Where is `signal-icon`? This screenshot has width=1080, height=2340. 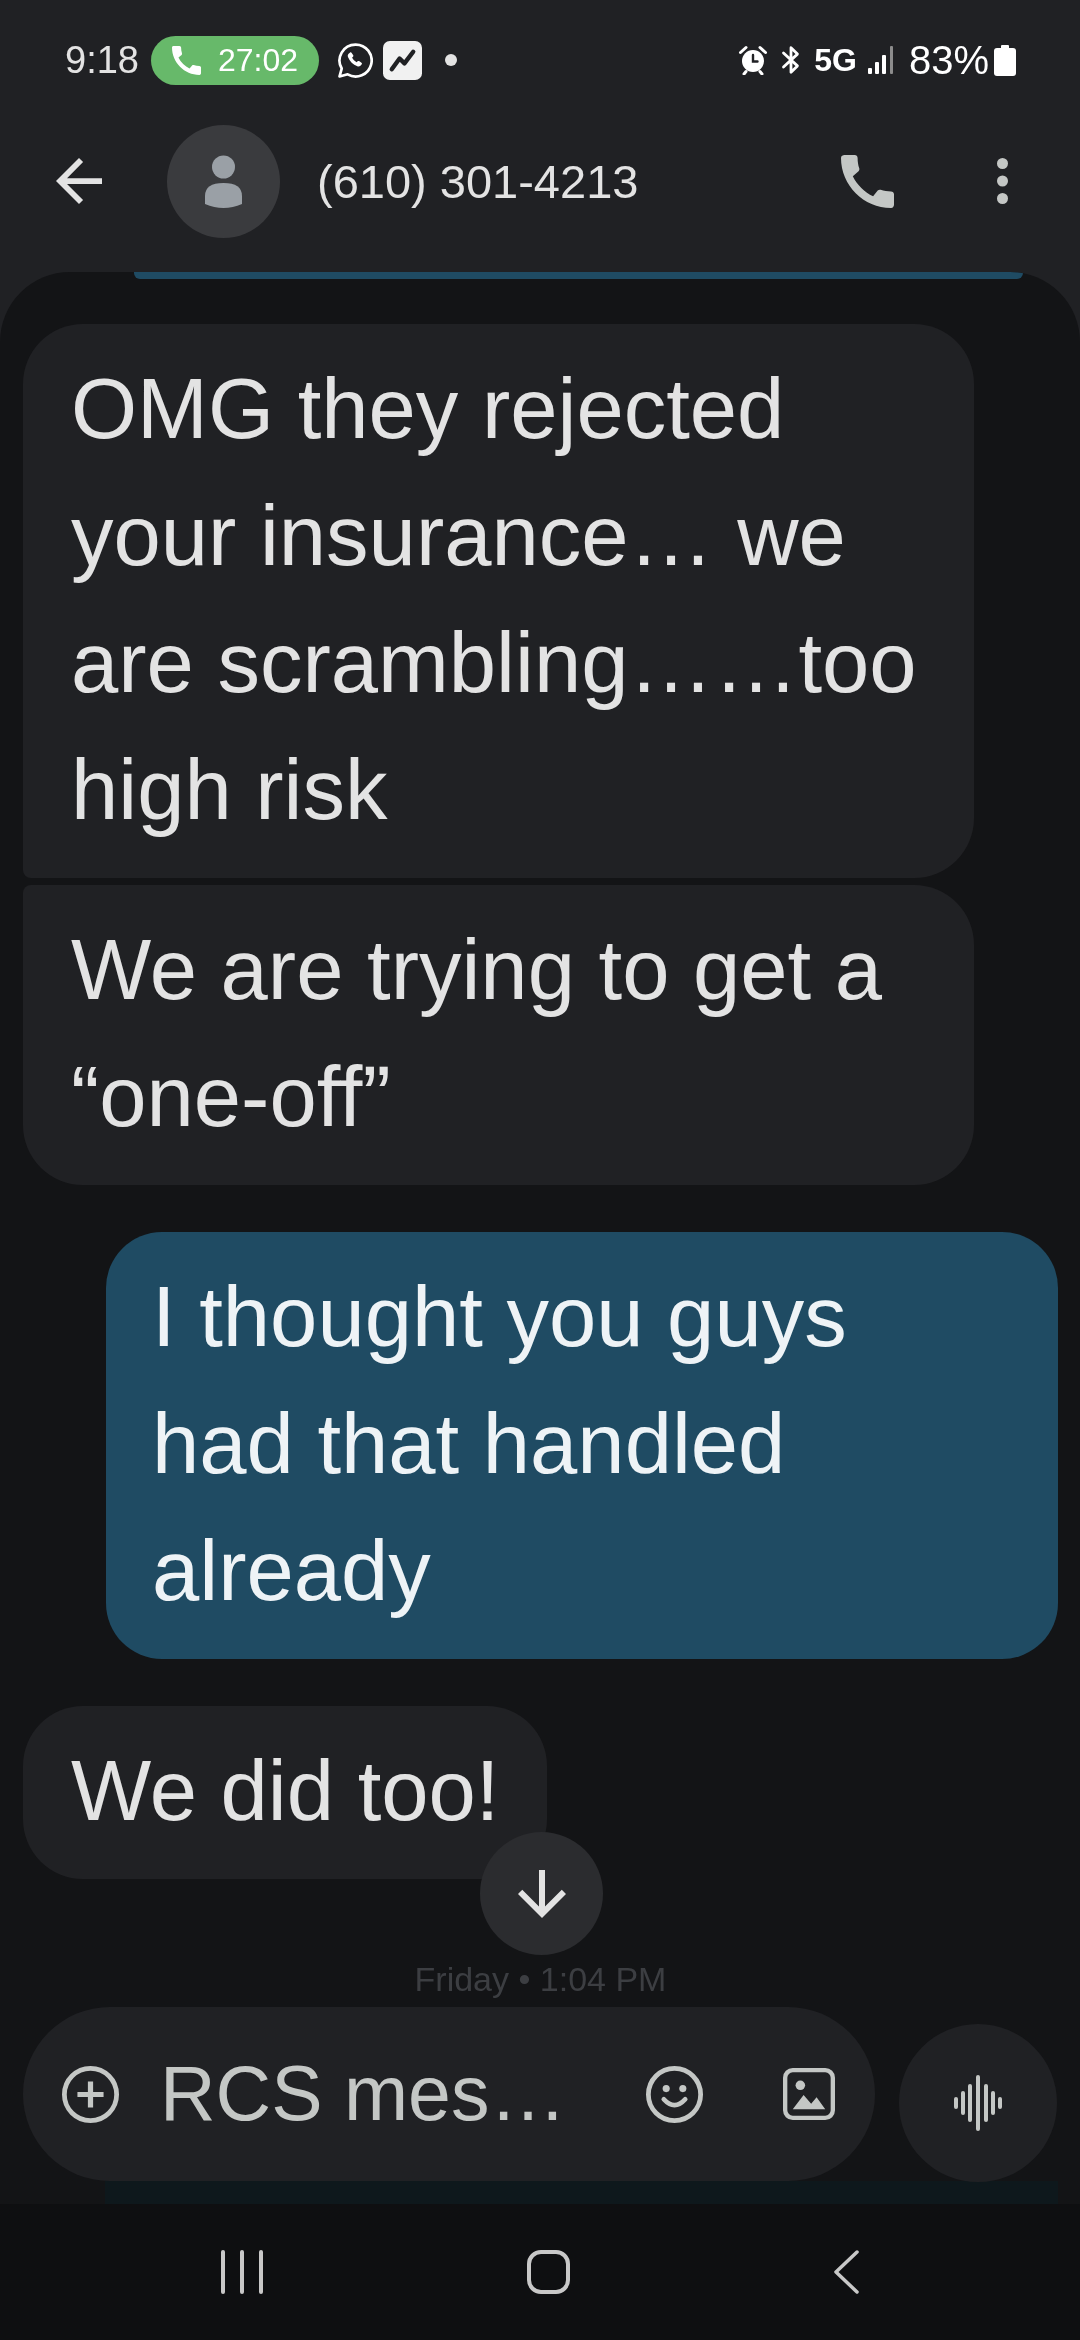
signal-icon is located at coordinates (881, 60).